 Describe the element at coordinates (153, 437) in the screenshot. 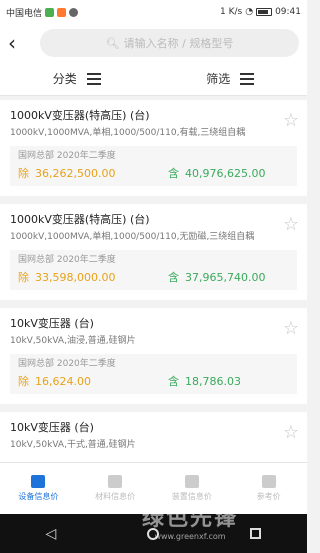

I see `list-item: 10kV变压器 (台) 10kV,50kVA,干式,普通,硅钢片 ☆` at that location.